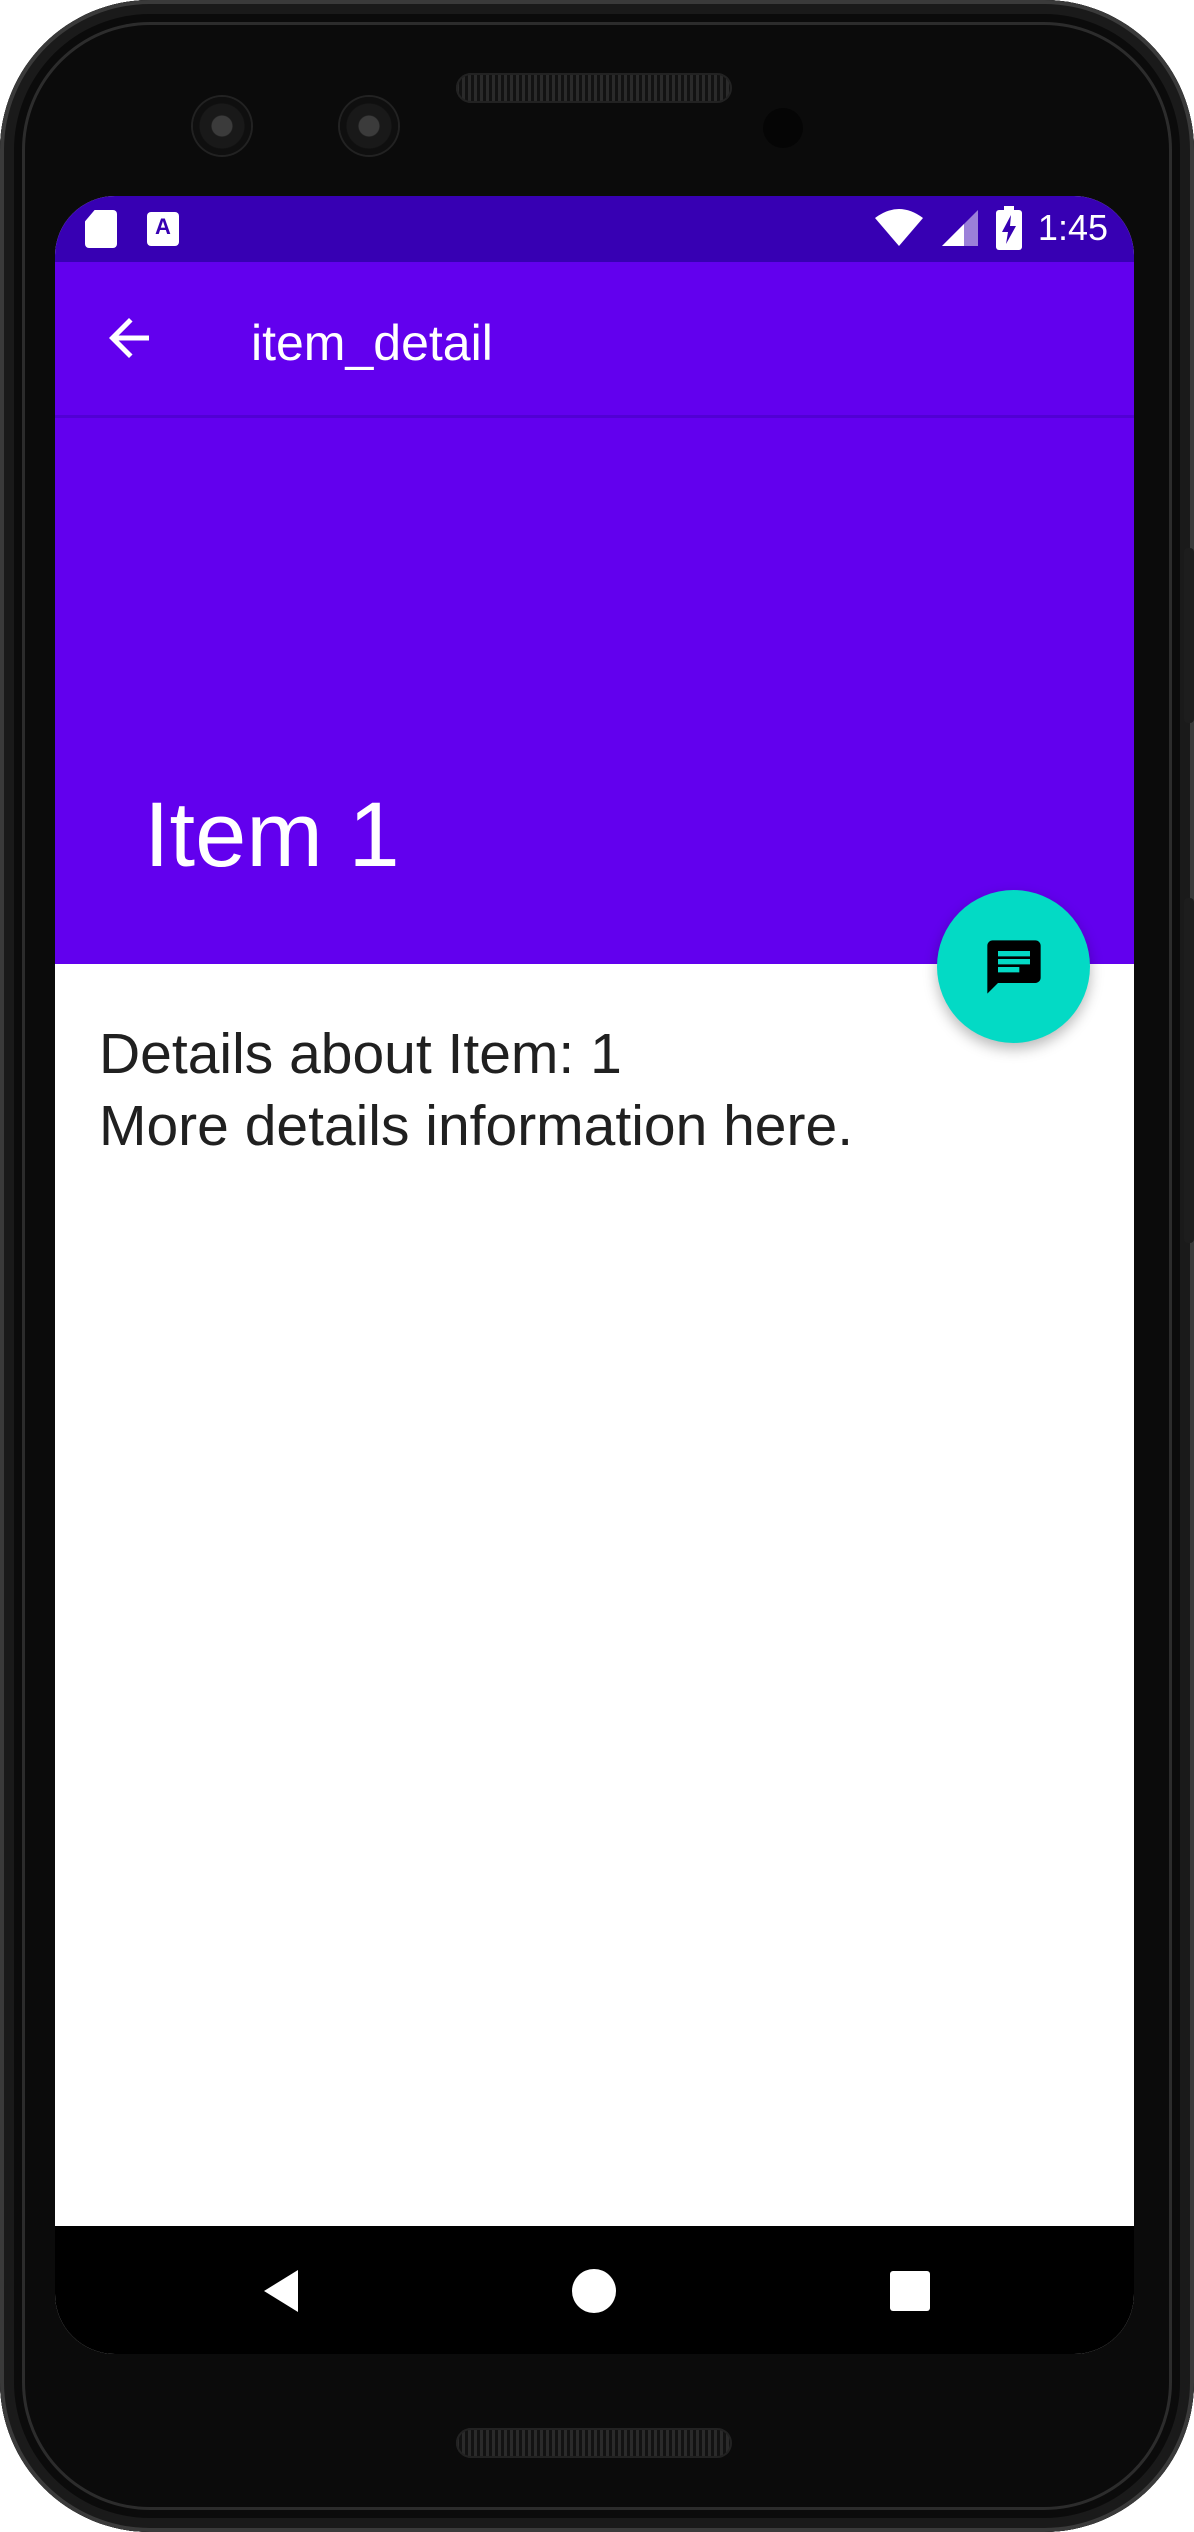  What do you see at coordinates (372, 343) in the screenshot?
I see `app-bar-title: item_detail` at bounding box center [372, 343].